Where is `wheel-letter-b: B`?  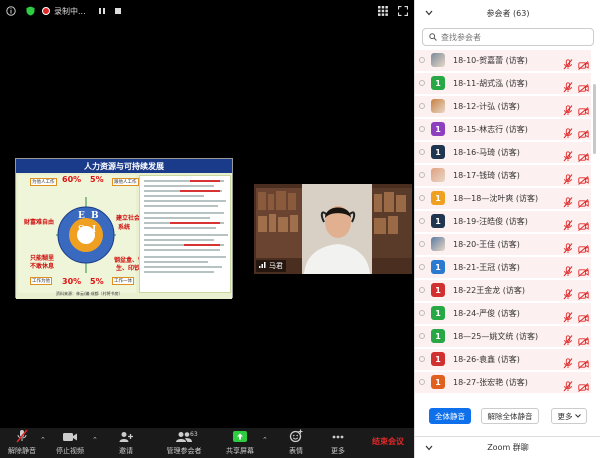 wheel-letter-b: B is located at coordinates (95, 216).